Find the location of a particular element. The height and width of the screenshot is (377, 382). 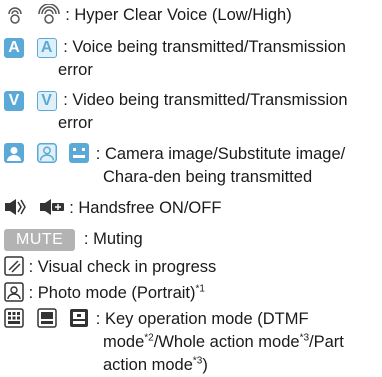

footnote-3b: *3 is located at coordinates (197, 361).